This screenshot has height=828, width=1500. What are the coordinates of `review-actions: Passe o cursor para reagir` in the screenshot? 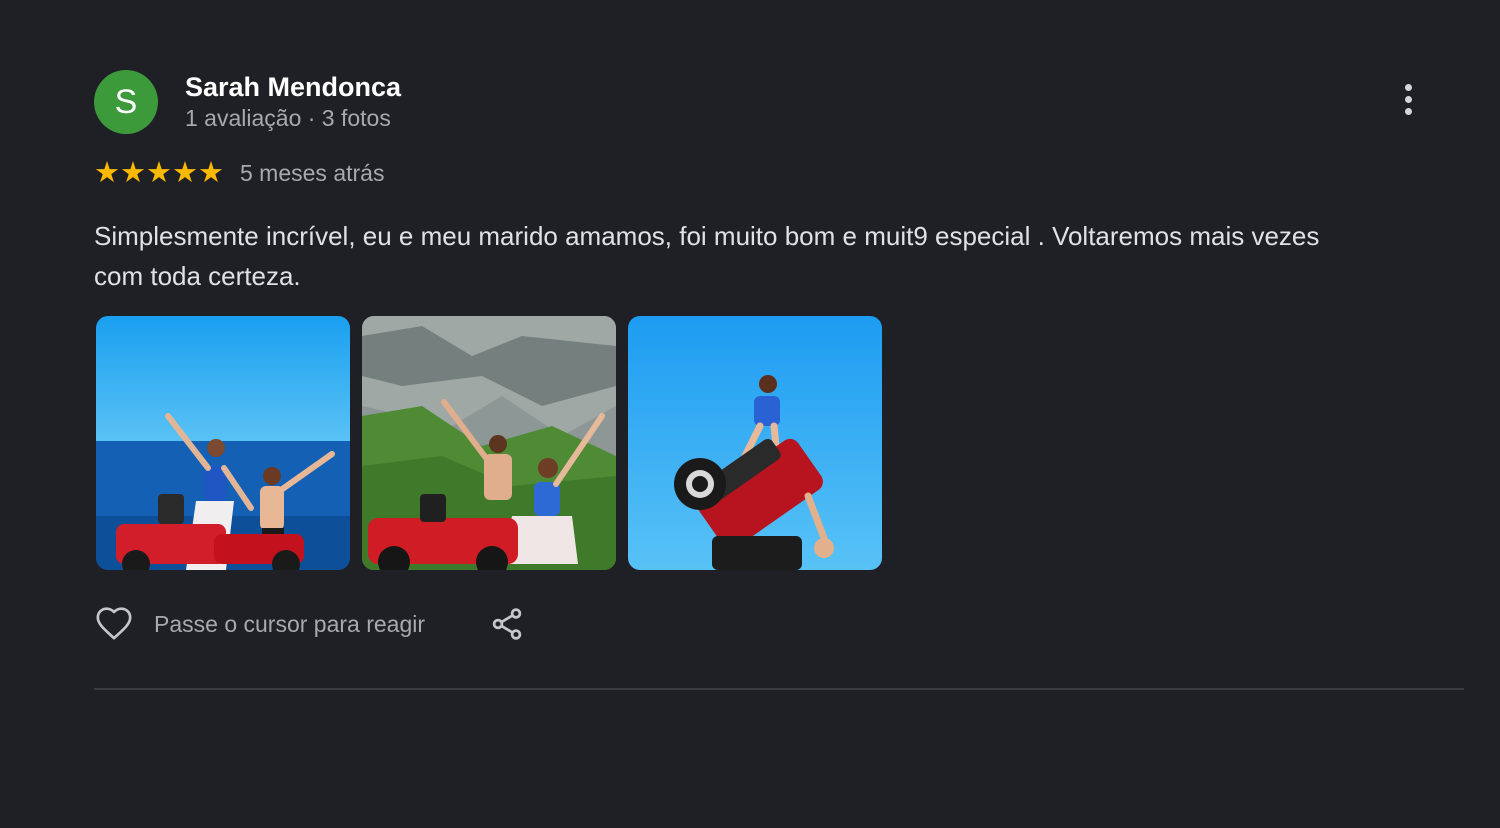 It's located at (779, 624).